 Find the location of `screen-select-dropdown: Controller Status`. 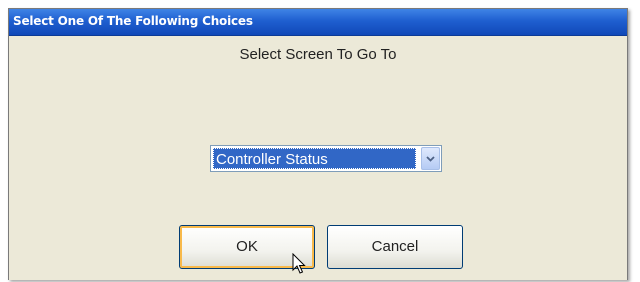

screen-select-dropdown: Controller Status is located at coordinates (326, 158).